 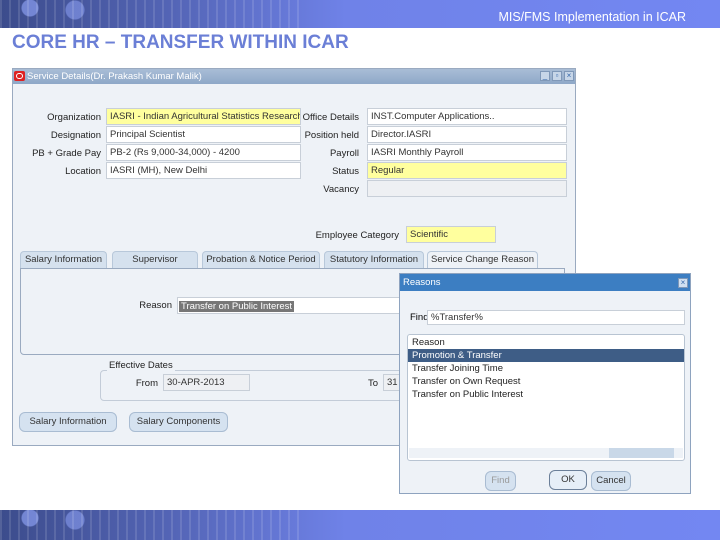 What do you see at coordinates (546, 394) in the screenshot?
I see `list-item: Transfer on Public Interest` at bounding box center [546, 394].